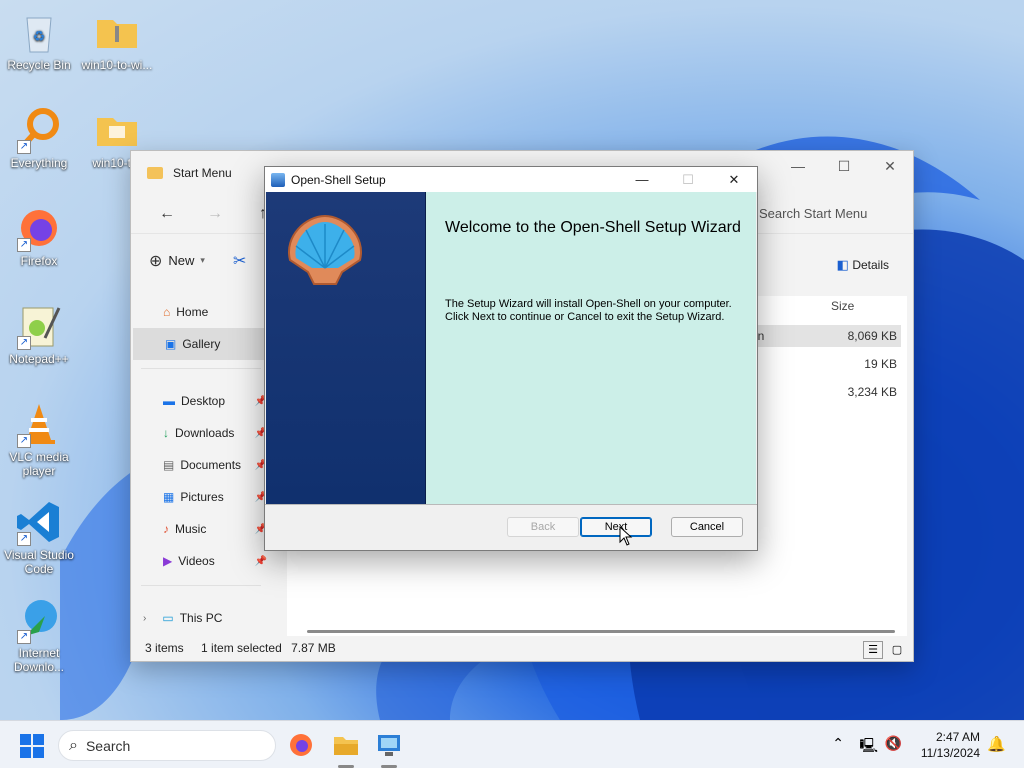  I want to click on desktop-icon-firefox: ↗ Firefox, so click(39, 236).